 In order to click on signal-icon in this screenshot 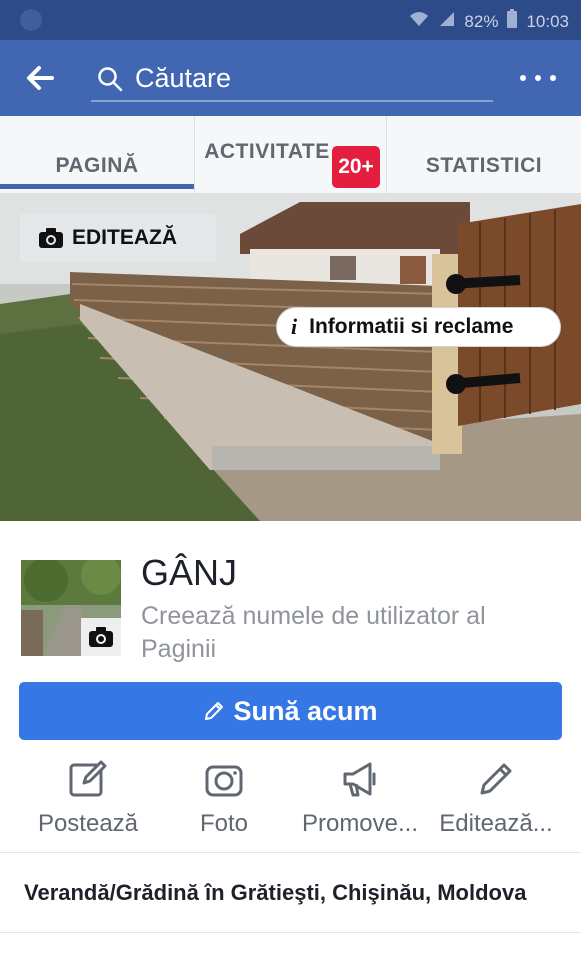, I will do `click(447, 21)`.